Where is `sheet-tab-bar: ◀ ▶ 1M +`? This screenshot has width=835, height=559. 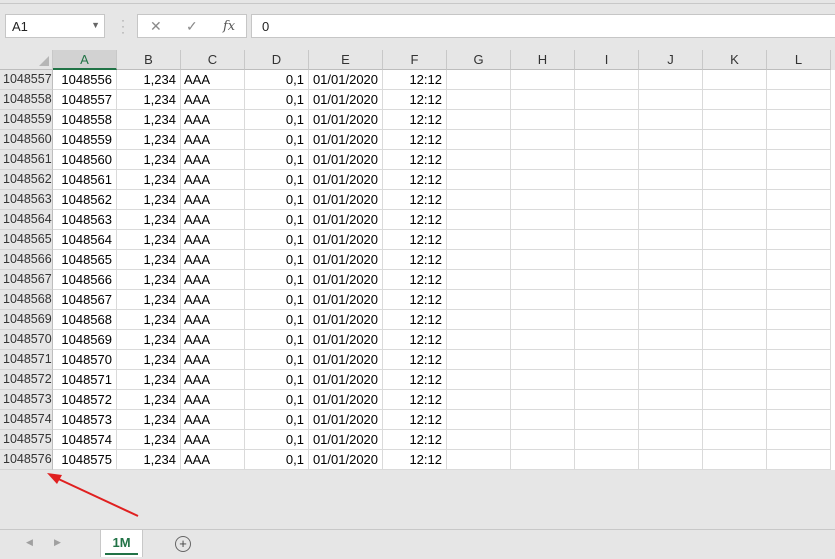 sheet-tab-bar: ◀ ▶ 1M + is located at coordinates (417, 544).